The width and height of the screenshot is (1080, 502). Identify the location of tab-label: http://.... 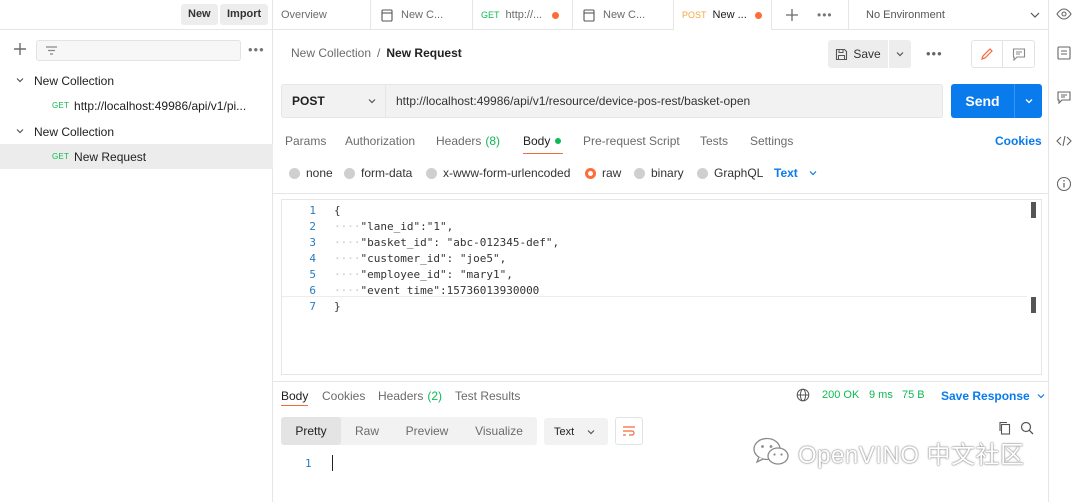
(524, 15).